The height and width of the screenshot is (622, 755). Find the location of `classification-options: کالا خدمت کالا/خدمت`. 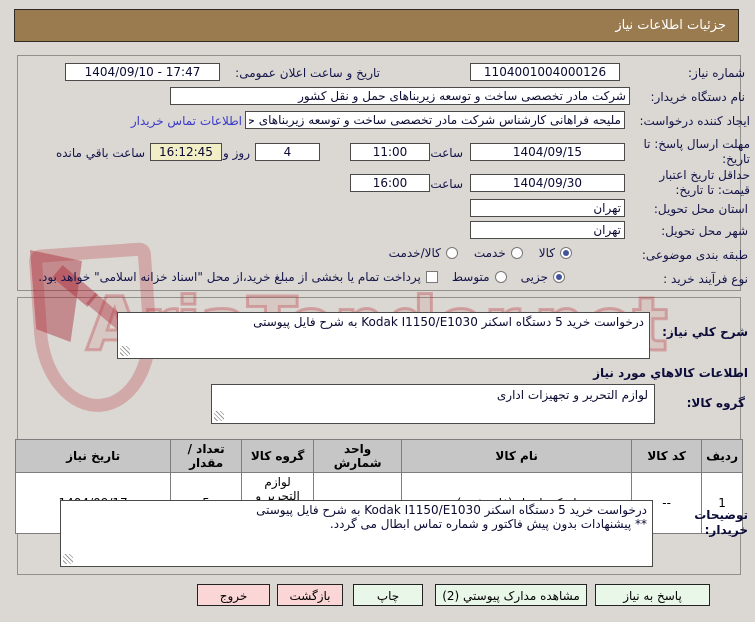

classification-options: کالا خدمت کالا/خدمت is located at coordinates (480, 253).